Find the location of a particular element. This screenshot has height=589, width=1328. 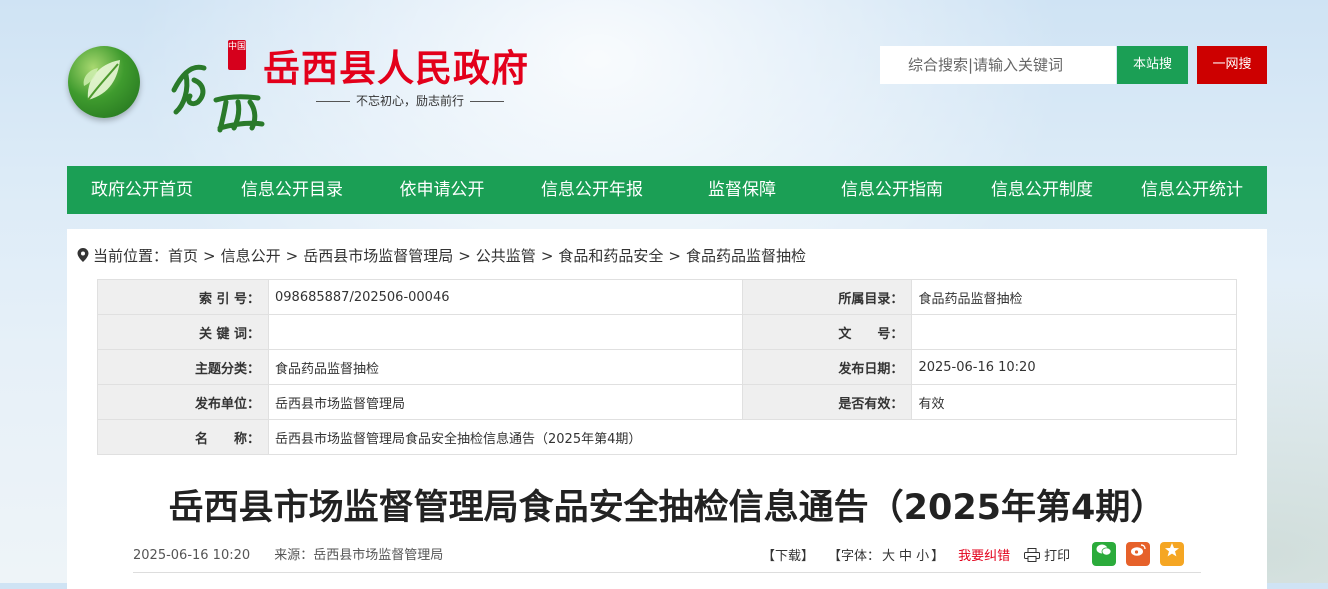

nav-item-supervision: 监督保障 is located at coordinates (742, 190).